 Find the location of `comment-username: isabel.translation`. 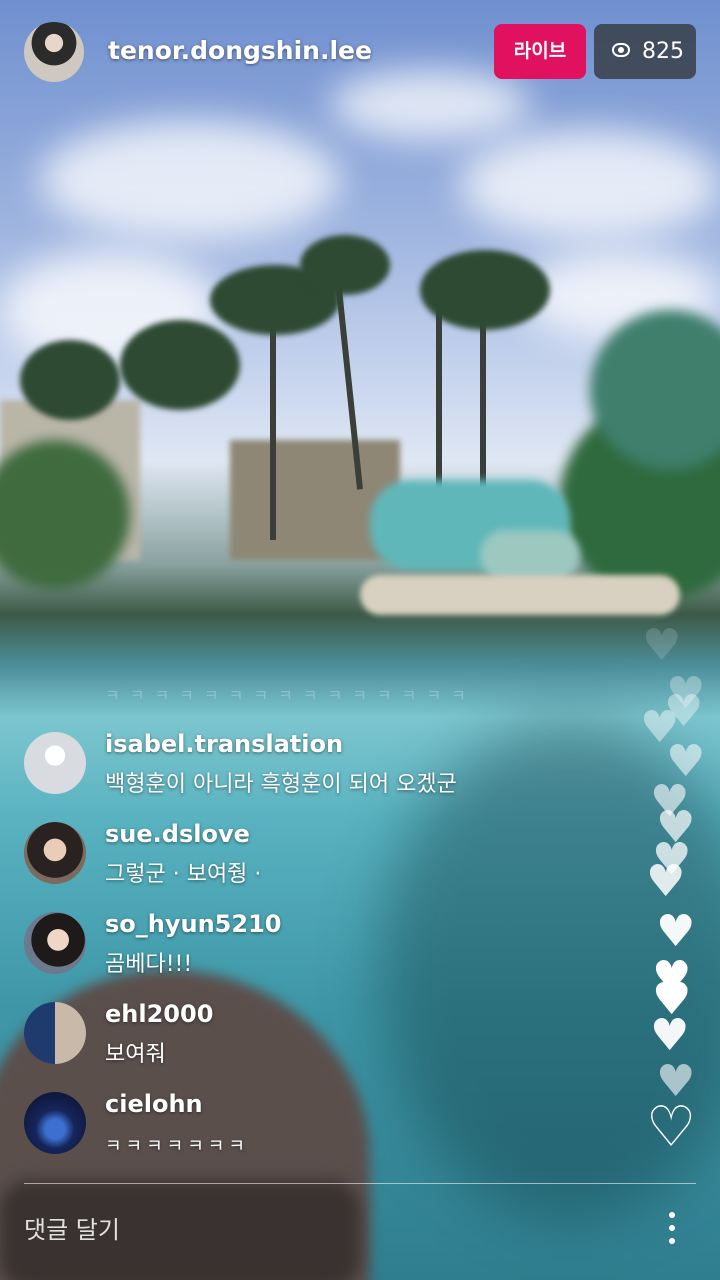

comment-username: isabel.translation is located at coordinates (224, 744).